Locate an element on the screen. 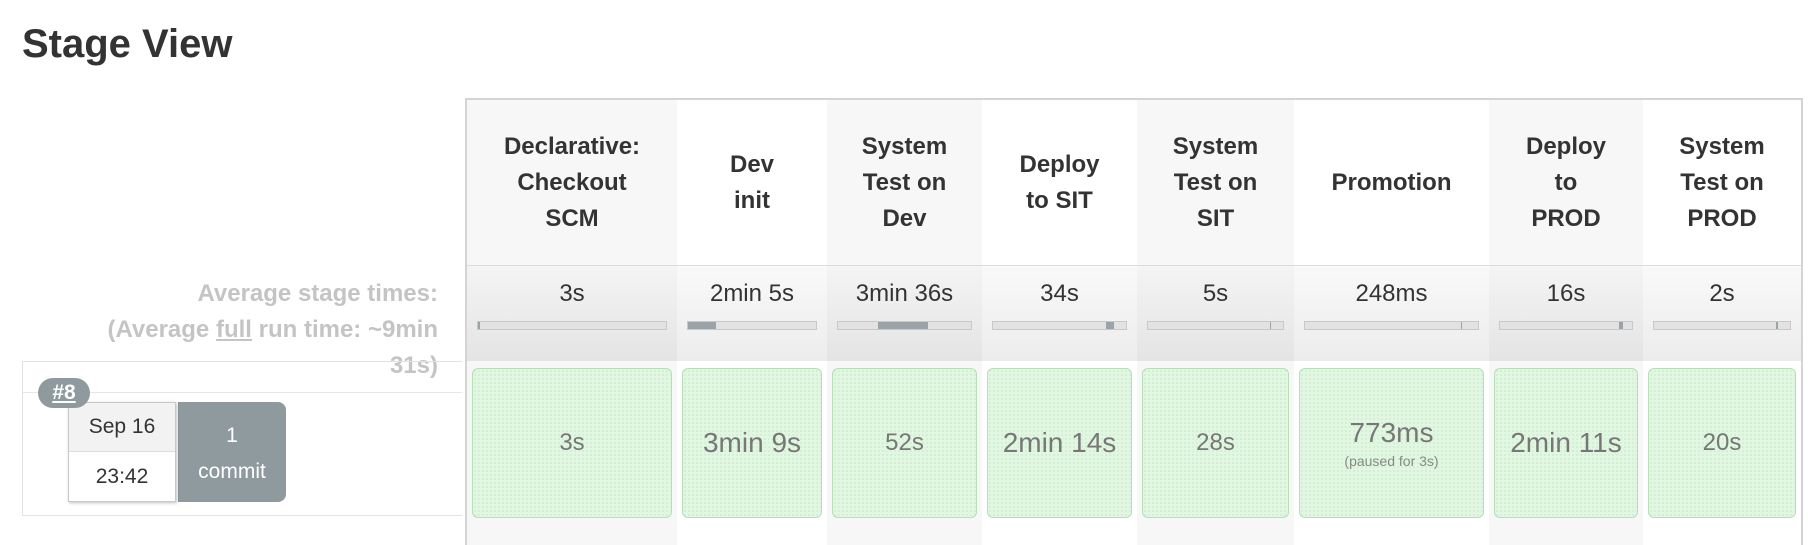 This screenshot has height=545, width=1814. stage-header: System Test on Dev is located at coordinates (904, 182).